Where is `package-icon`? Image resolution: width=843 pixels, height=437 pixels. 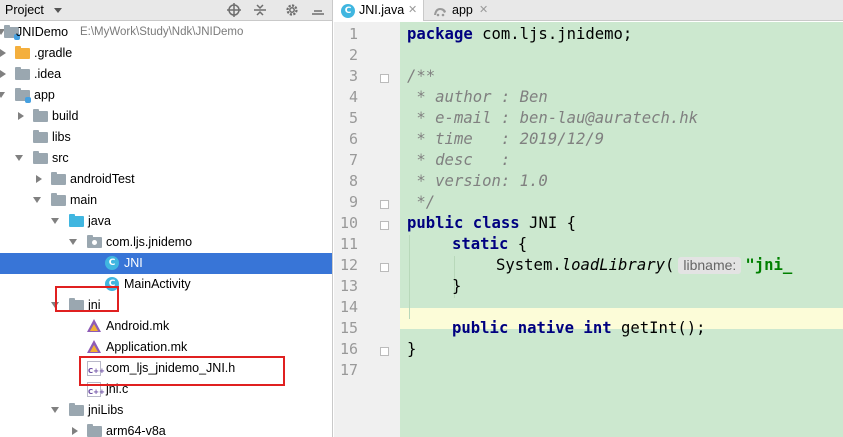 package-icon is located at coordinates (95, 242).